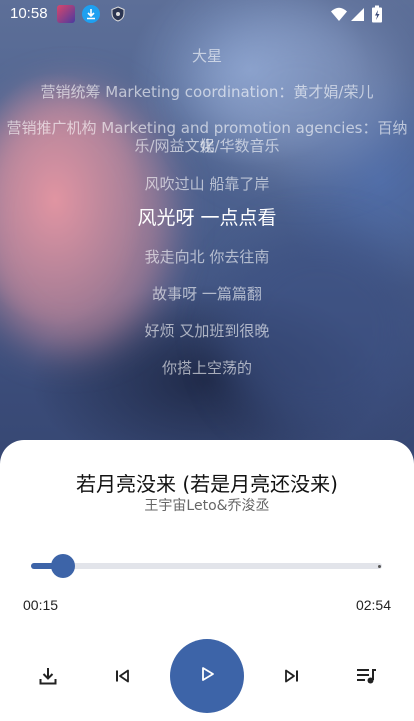 Image resolution: width=414 pixels, height=721 pixels. I want to click on lyric-line: 大星, so click(206, 56).